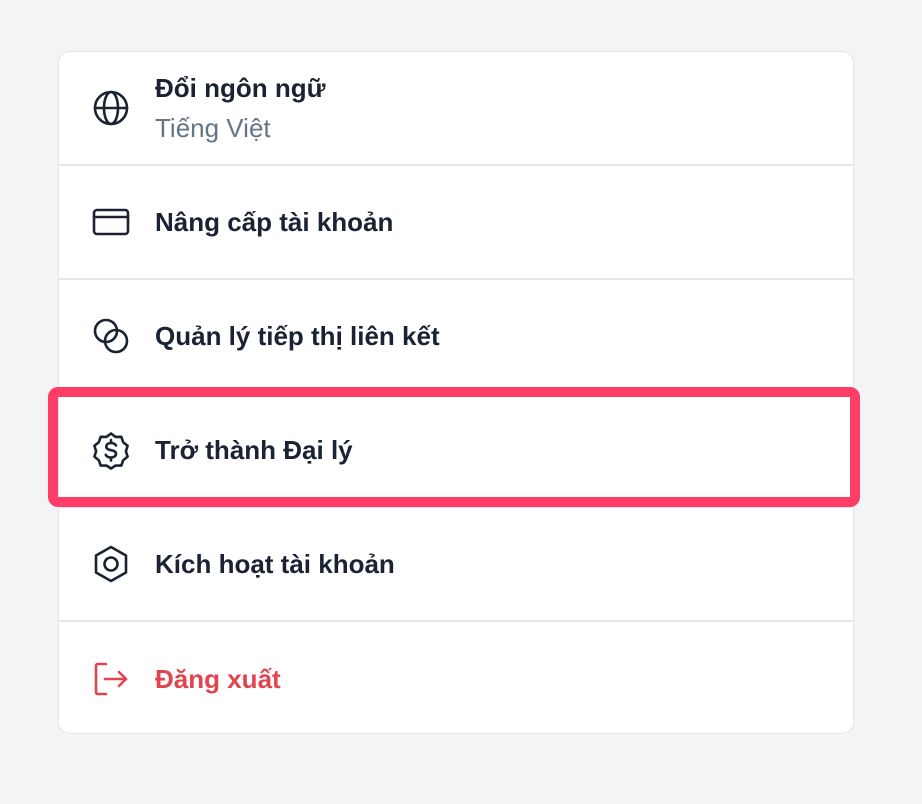  I want to click on menu-item-label: Kích hoạt tài khoản, so click(275, 564).